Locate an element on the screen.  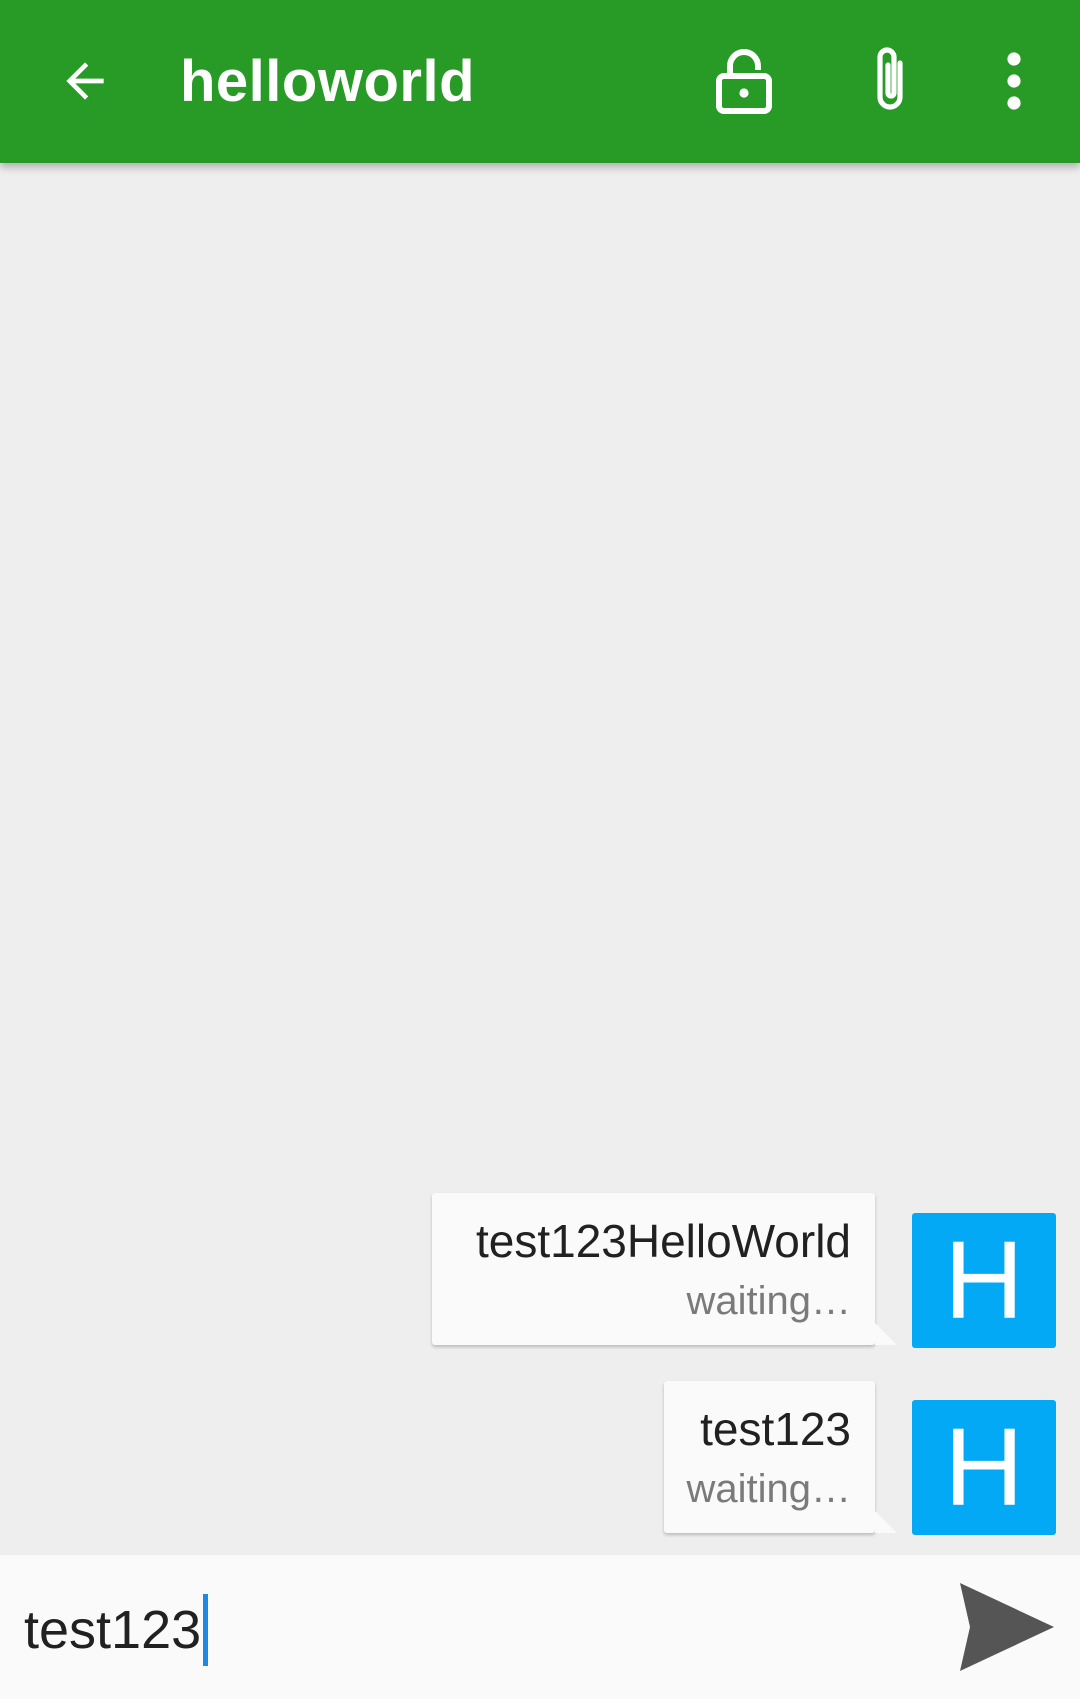
message-input: test123 is located at coordinates (116, 1630).